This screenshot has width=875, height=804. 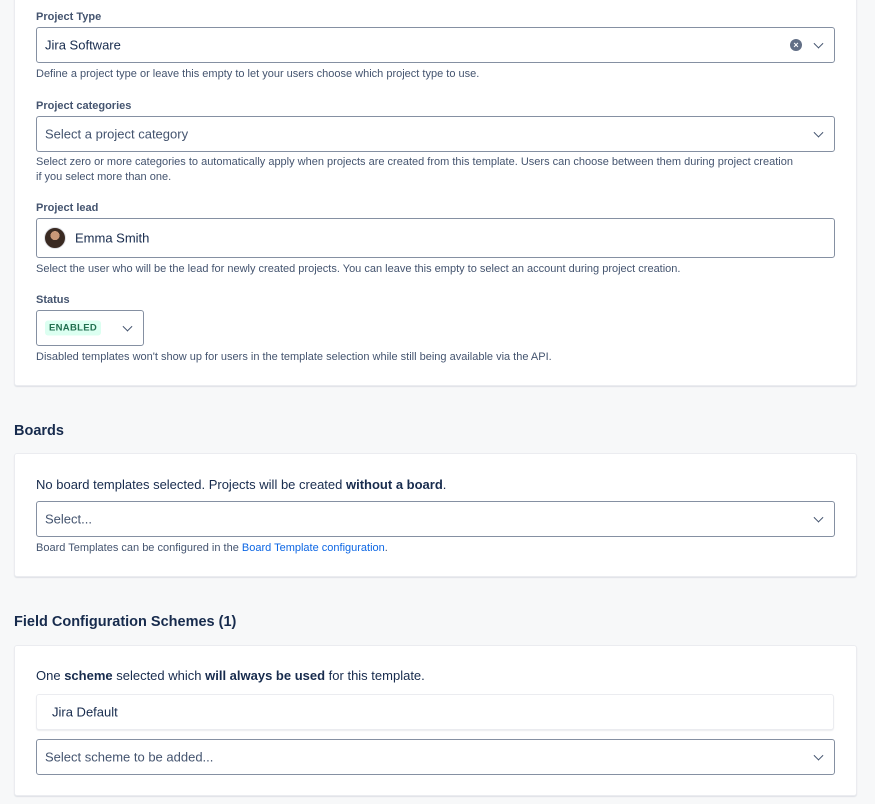 I want to click on field-config-info-4: will always be used, so click(x=265, y=675).